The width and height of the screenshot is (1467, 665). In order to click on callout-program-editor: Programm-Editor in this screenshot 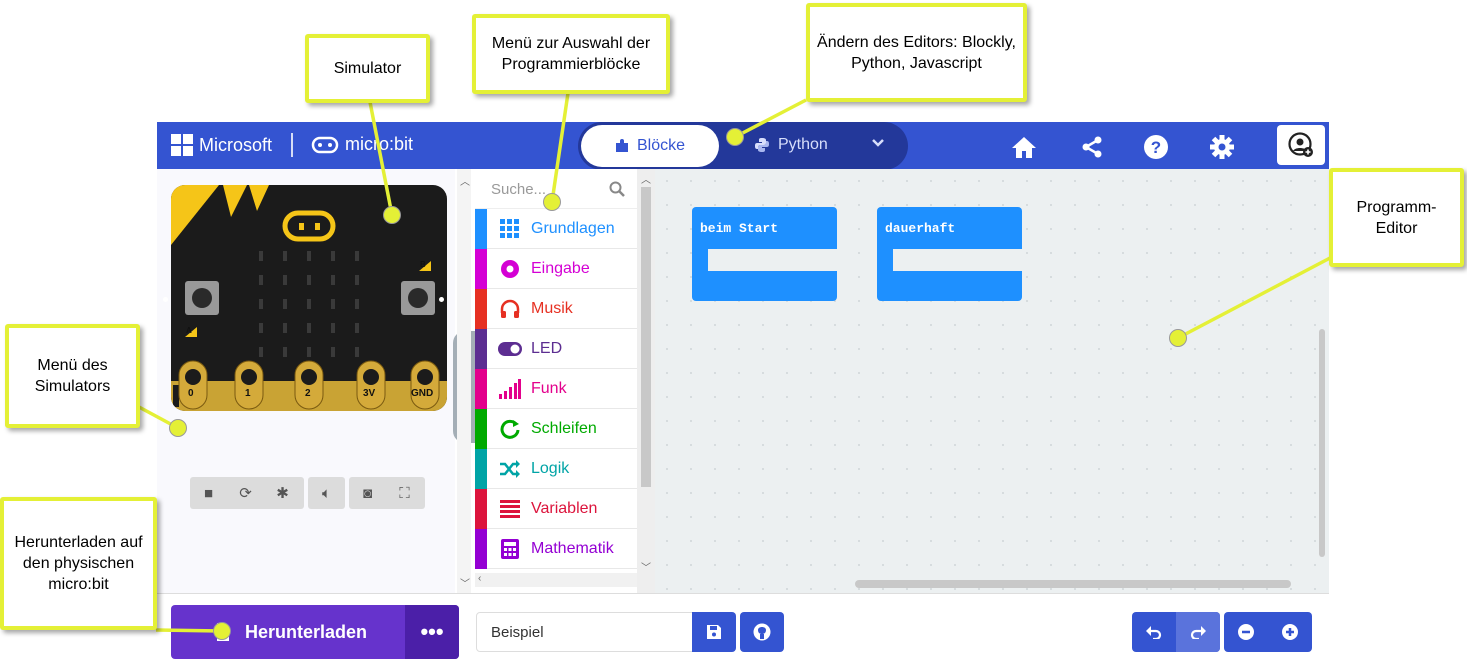, I will do `click(1396, 217)`.